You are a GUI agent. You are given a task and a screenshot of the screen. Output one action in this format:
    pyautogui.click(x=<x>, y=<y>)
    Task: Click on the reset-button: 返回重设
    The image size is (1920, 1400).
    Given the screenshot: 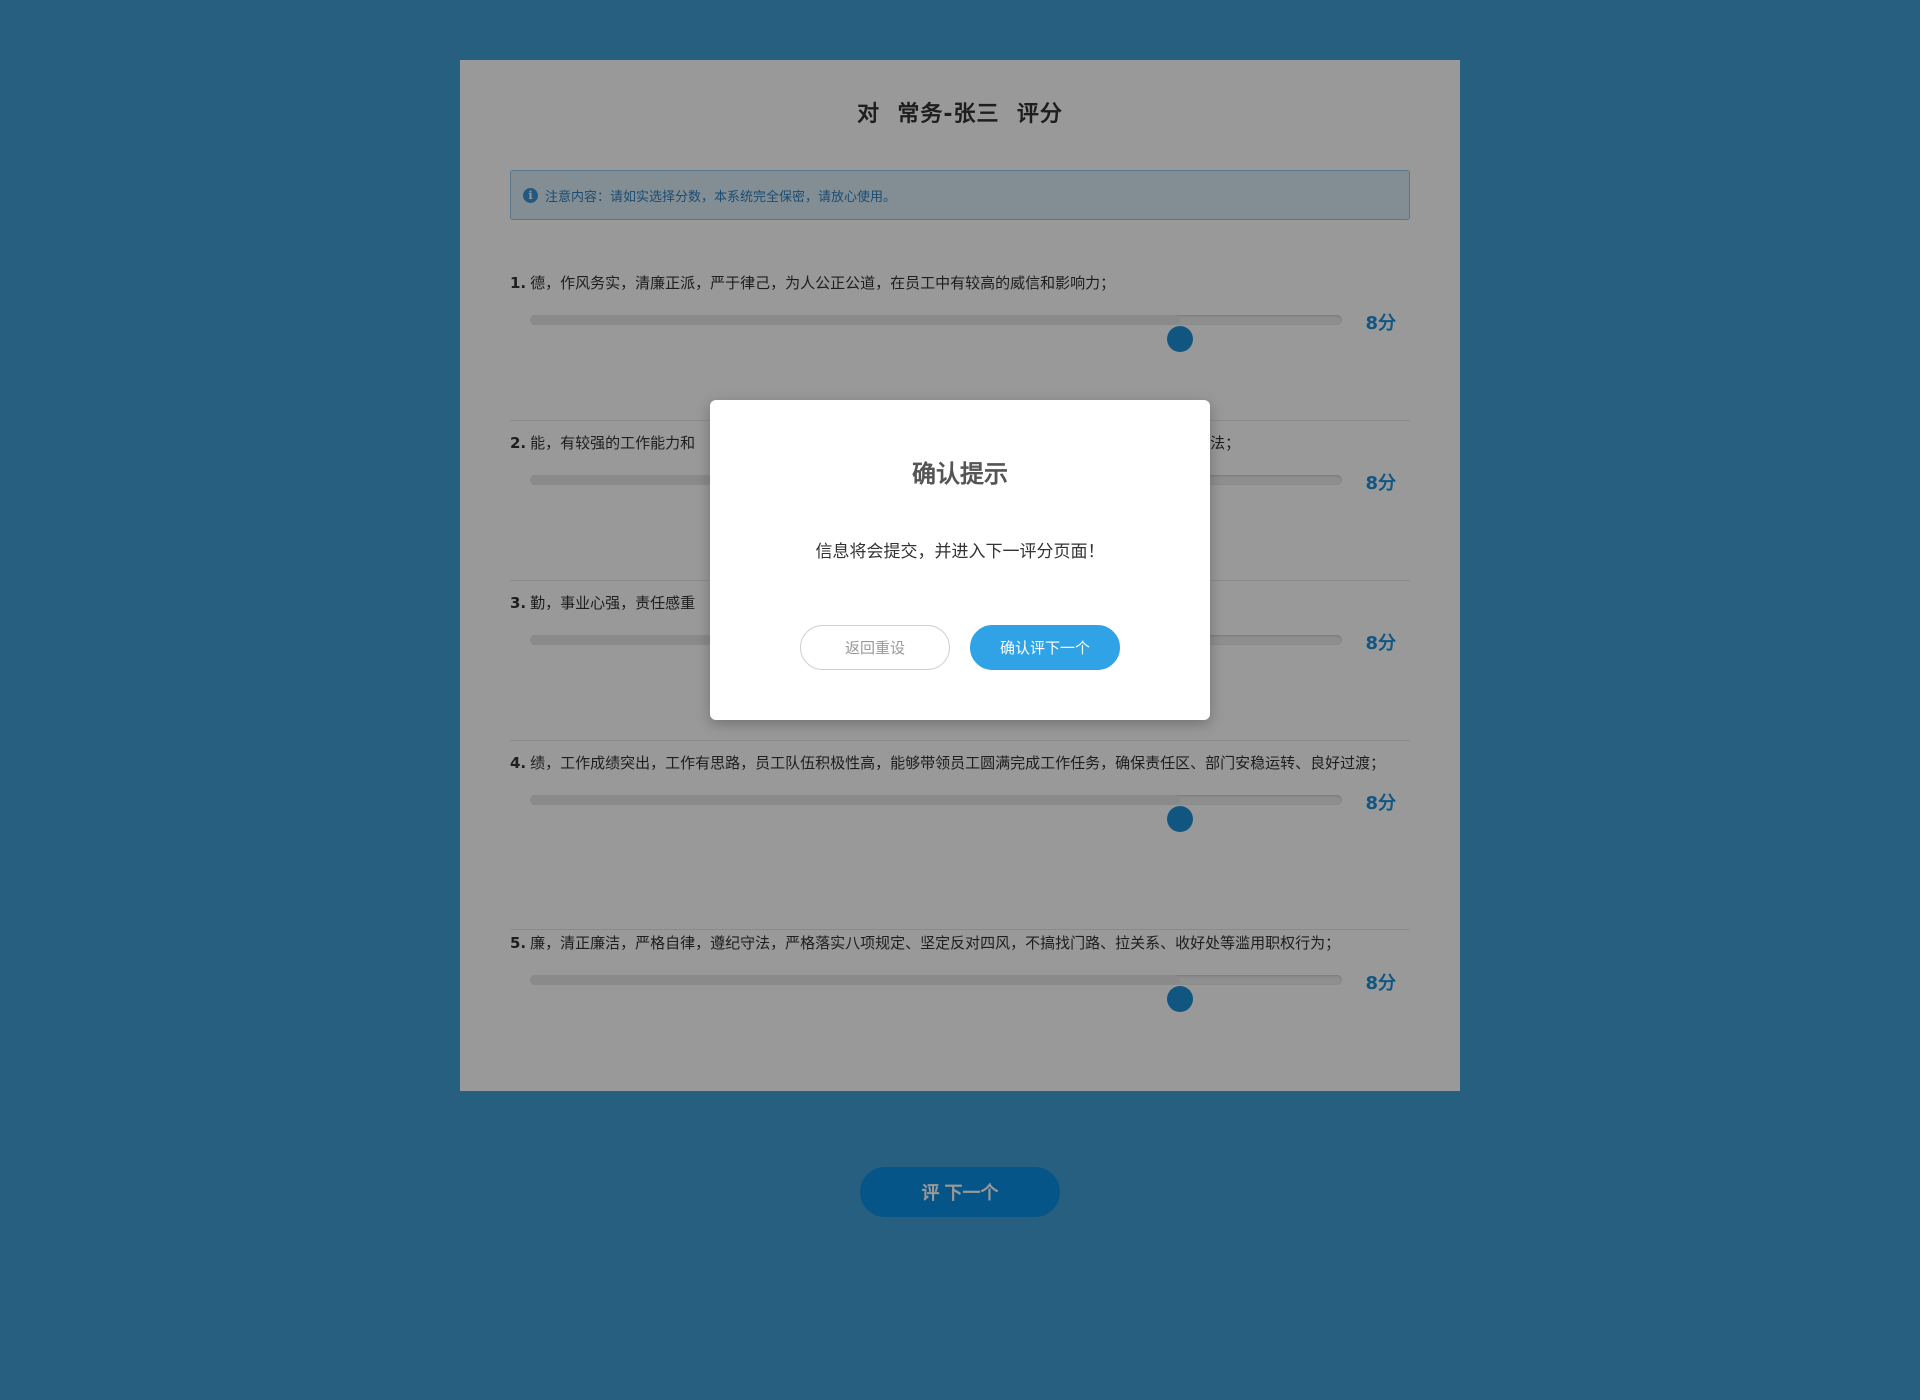 What is the action you would take?
    pyautogui.click(x=875, y=647)
    